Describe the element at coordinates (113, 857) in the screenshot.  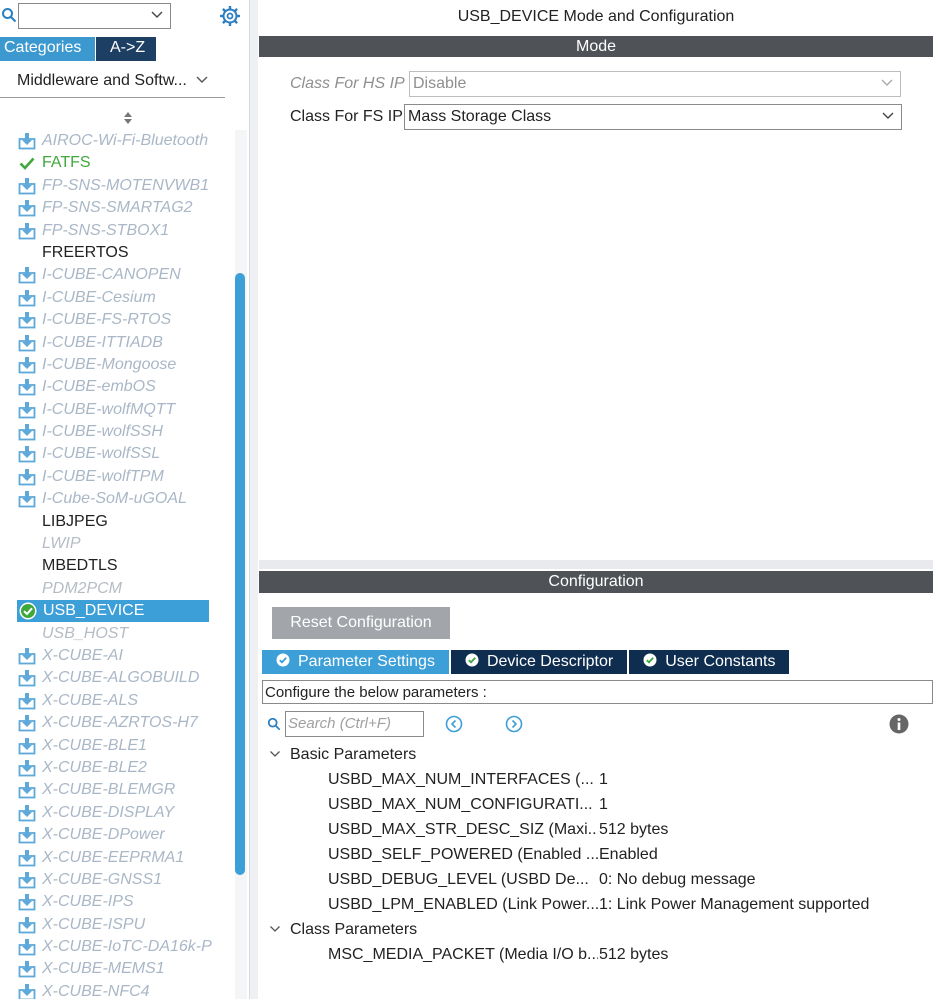
I see `component-item-label: X-CUBE-EEPRMA1` at that location.